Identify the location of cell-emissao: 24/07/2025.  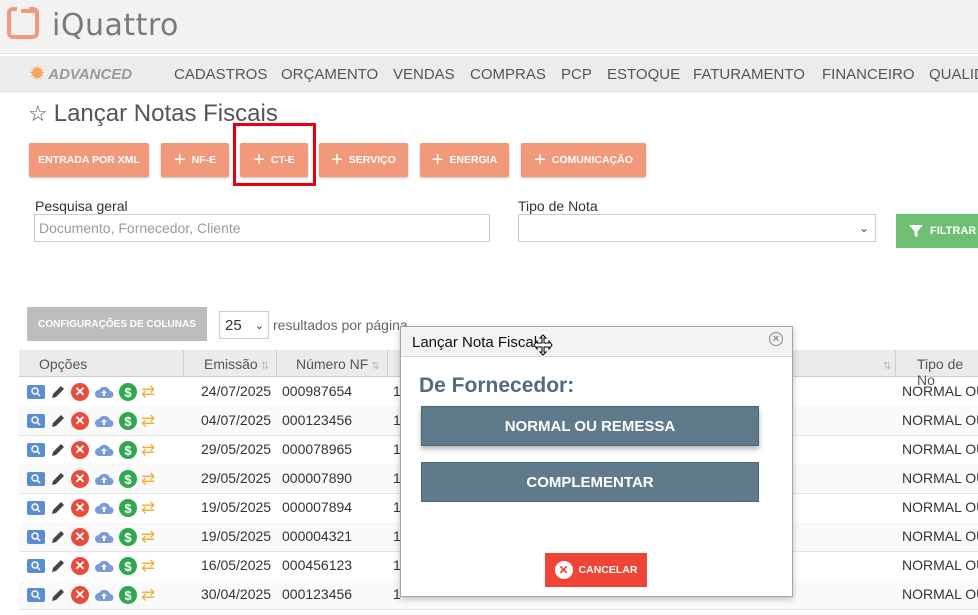
(236, 391).